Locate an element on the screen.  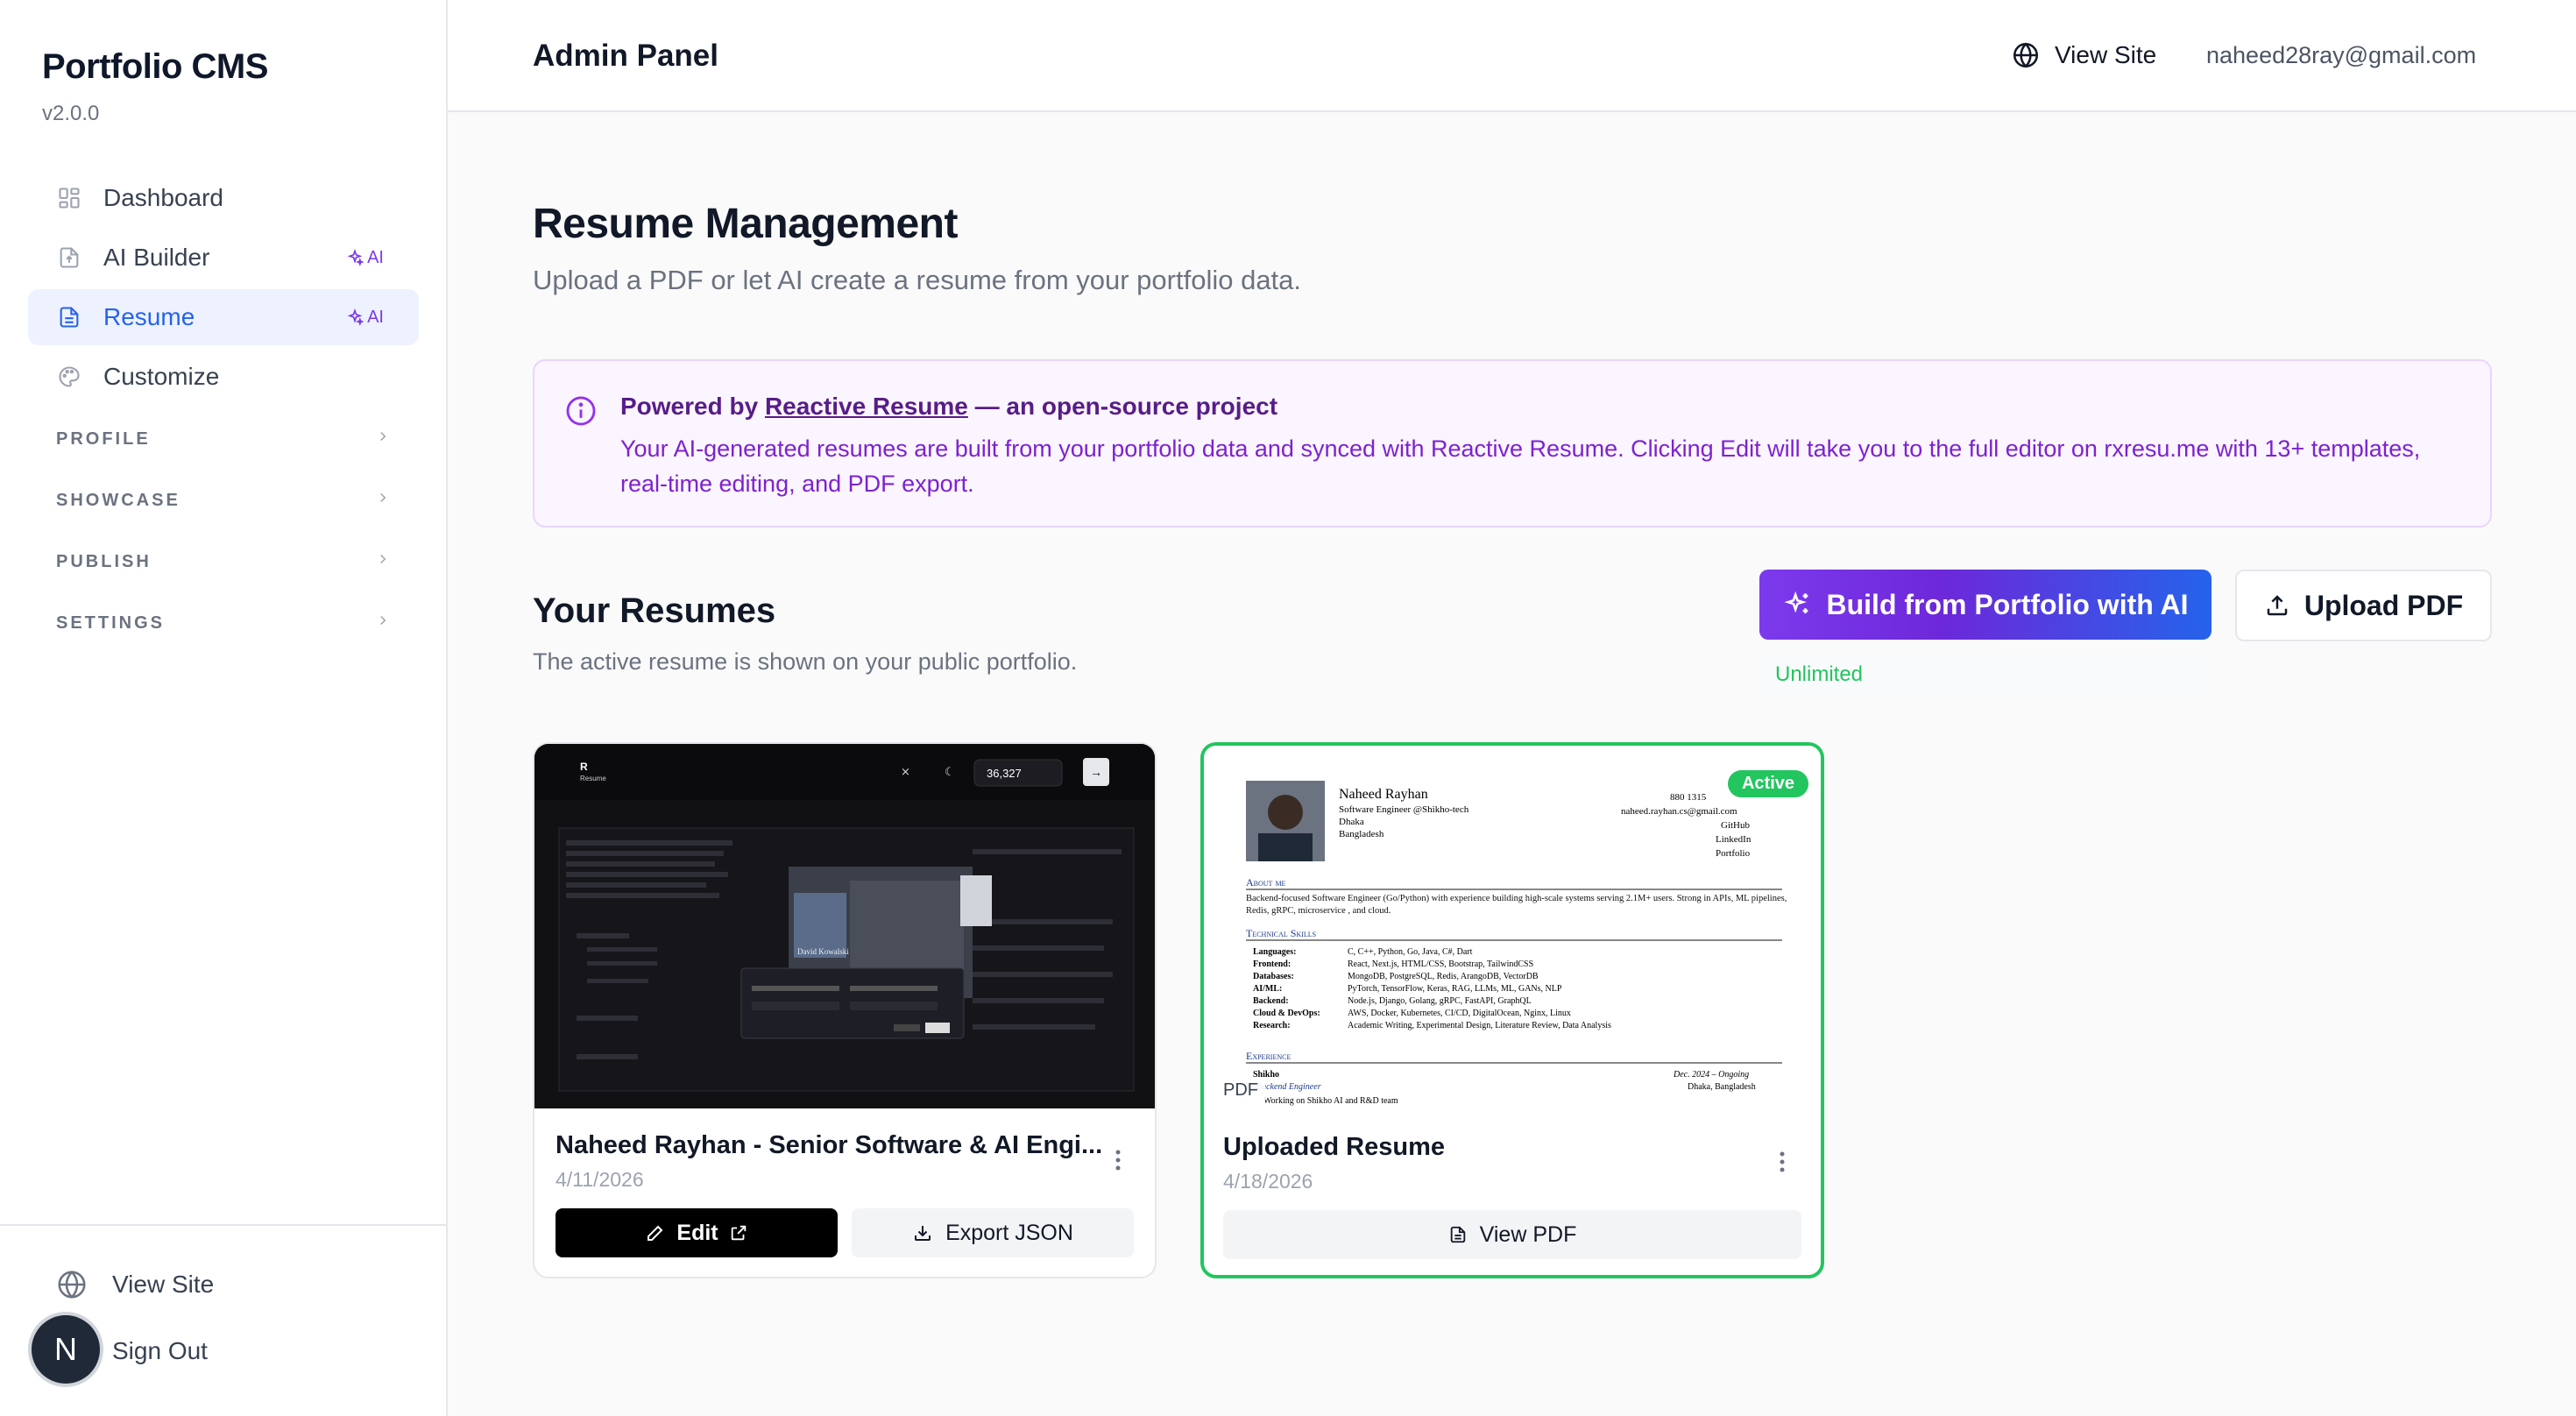
pencil-icon is located at coordinates (655, 1233).